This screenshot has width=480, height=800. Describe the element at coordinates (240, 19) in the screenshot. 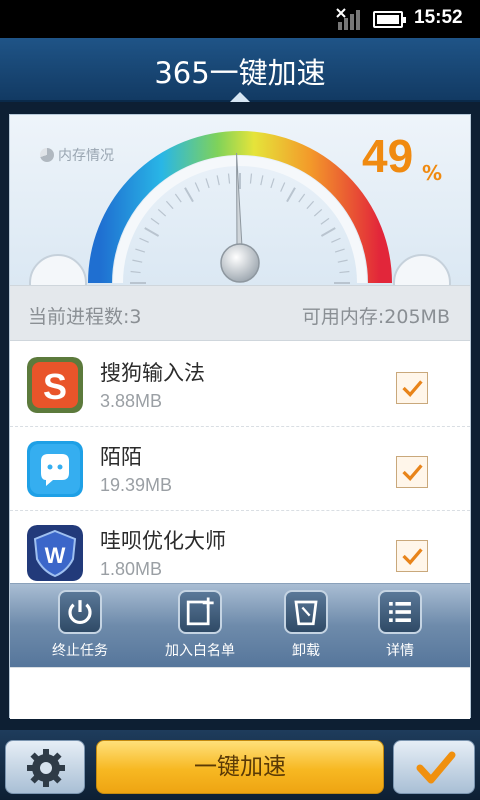

I see `status-bar: 15:52` at that location.